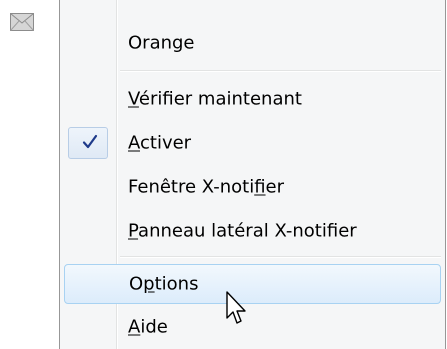  Describe the element at coordinates (242, 231) in the screenshot. I see `menu-item-label: Panneau latéral X-notifier` at that location.